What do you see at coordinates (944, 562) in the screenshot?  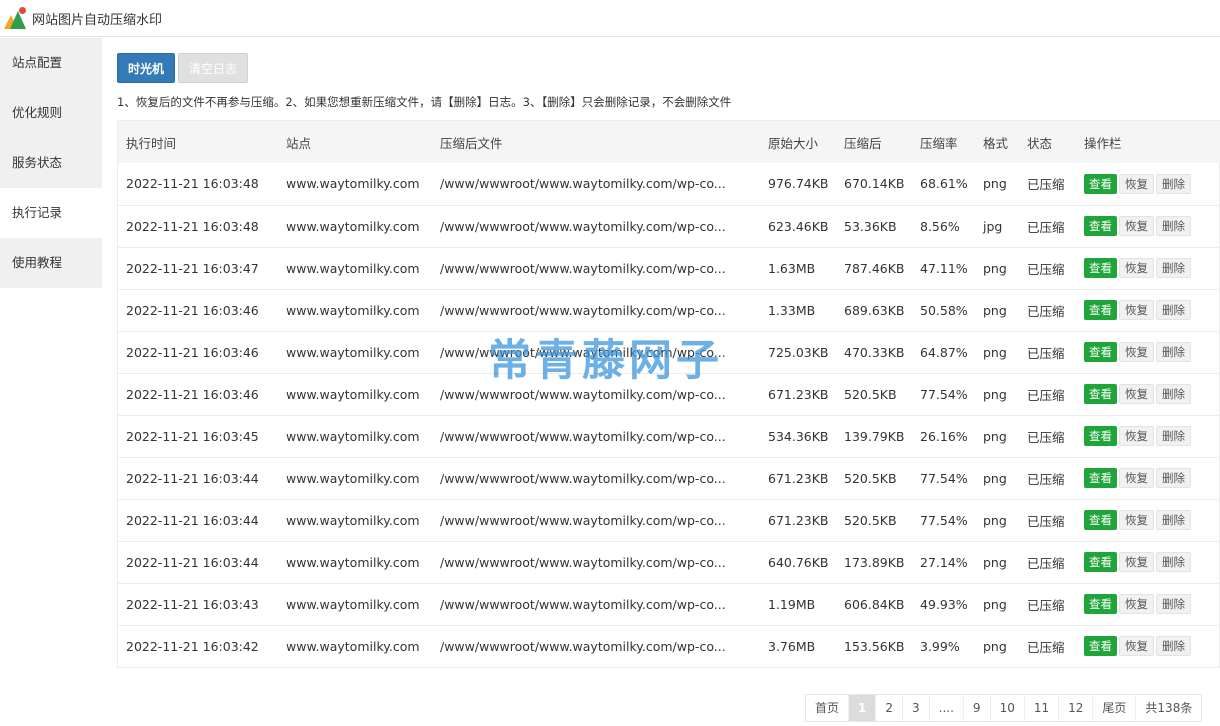 I see `cell-compression-rate: 27.14%` at bounding box center [944, 562].